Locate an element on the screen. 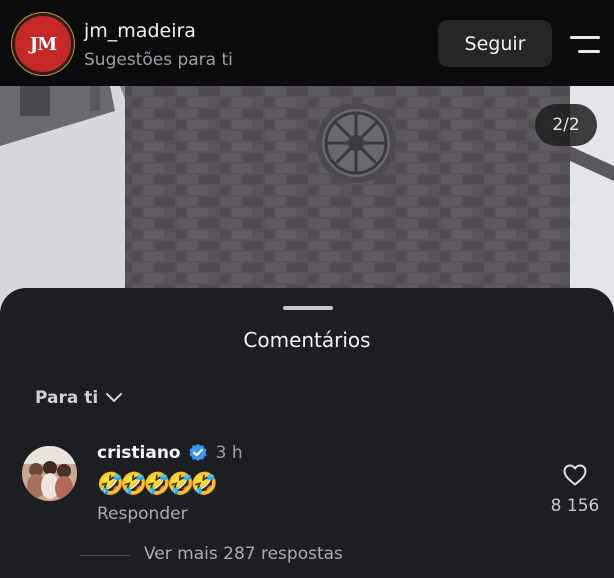 The width and height of the screenshot is (614, 578). hamburger-menu-icon is located at coordinates (585, 45).